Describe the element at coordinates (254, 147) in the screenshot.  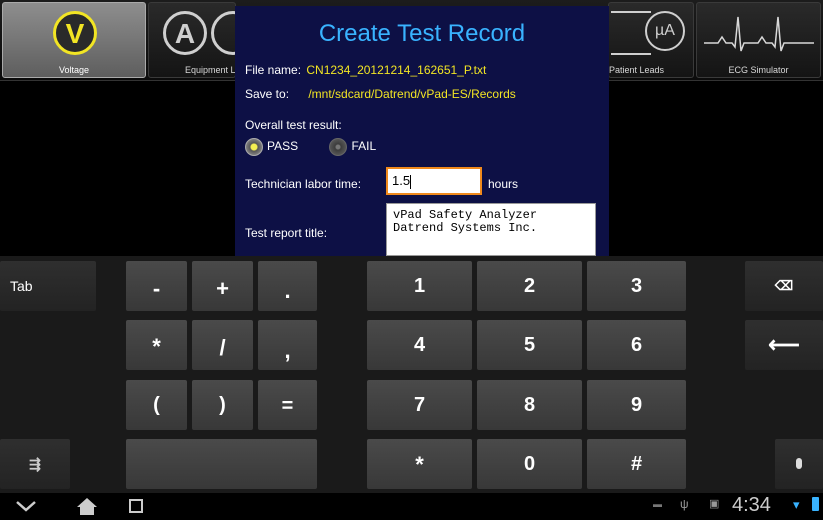
I see `pass-radio` at that location.